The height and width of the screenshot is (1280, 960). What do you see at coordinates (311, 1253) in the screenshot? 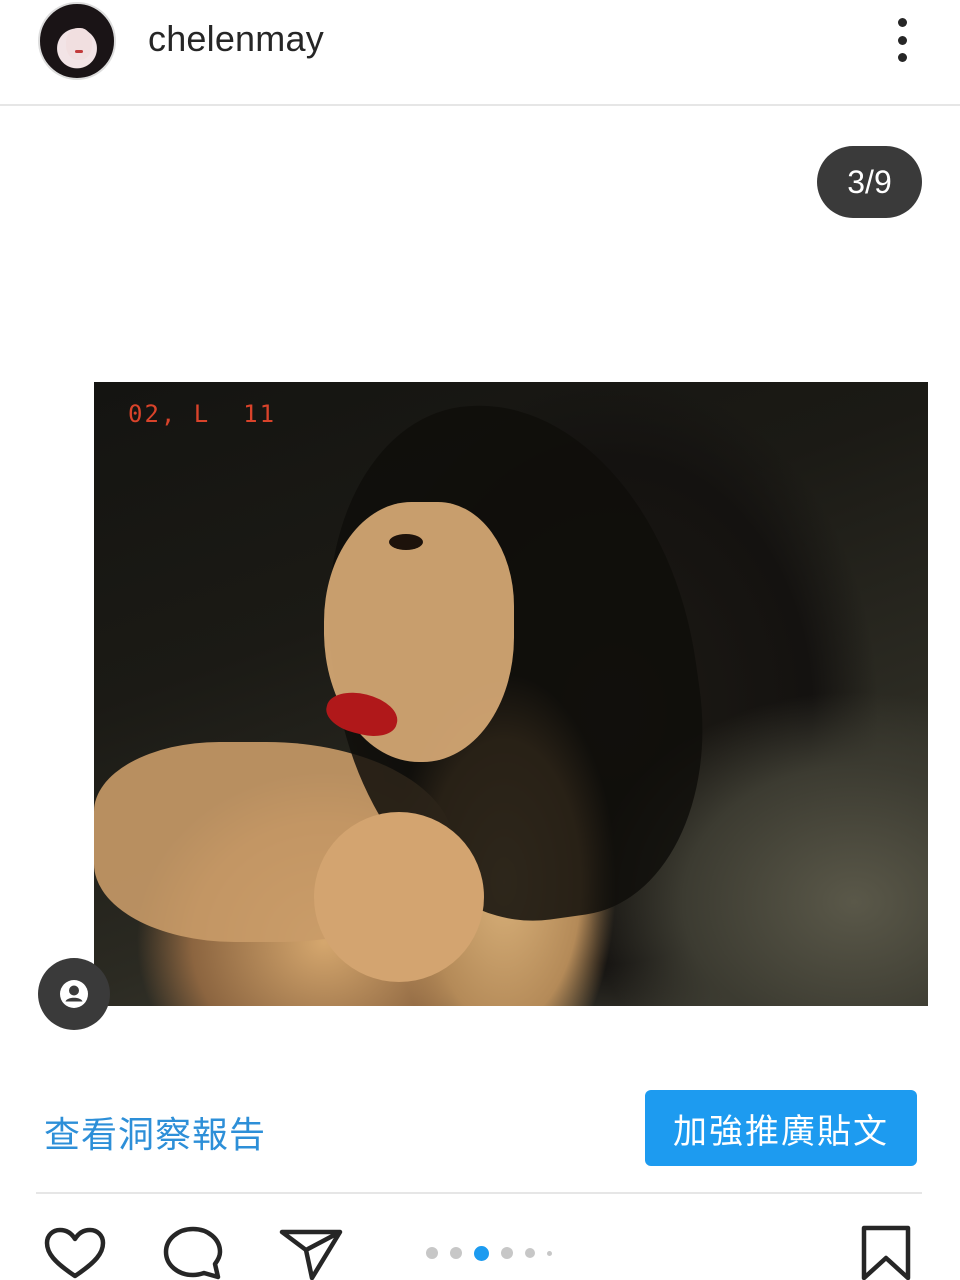
I see `send-icon` at bounding box center [311, 1253].